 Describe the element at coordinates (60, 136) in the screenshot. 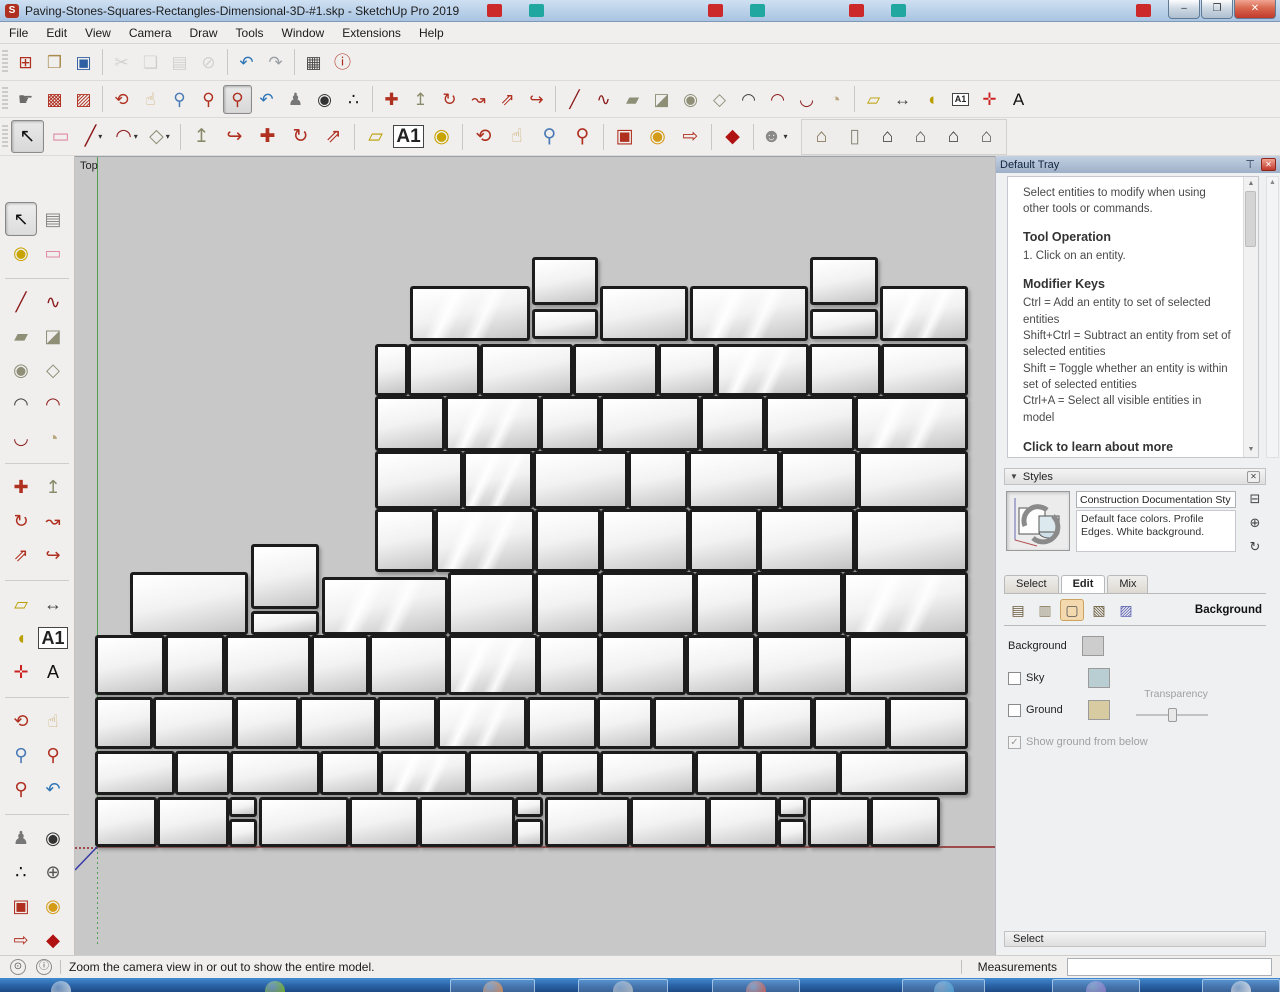

I see `eraser-button: ▭` at that location.